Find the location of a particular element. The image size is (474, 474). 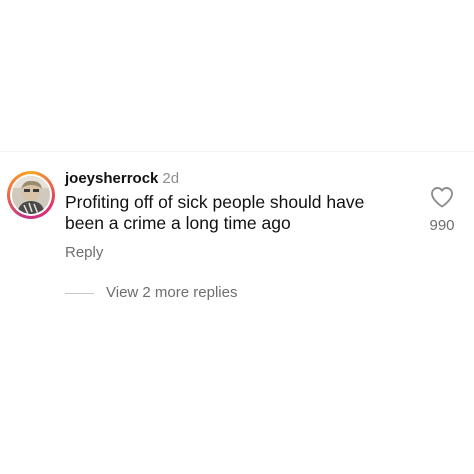

username-link: joeysherrock is located at coordinates (111, 178).